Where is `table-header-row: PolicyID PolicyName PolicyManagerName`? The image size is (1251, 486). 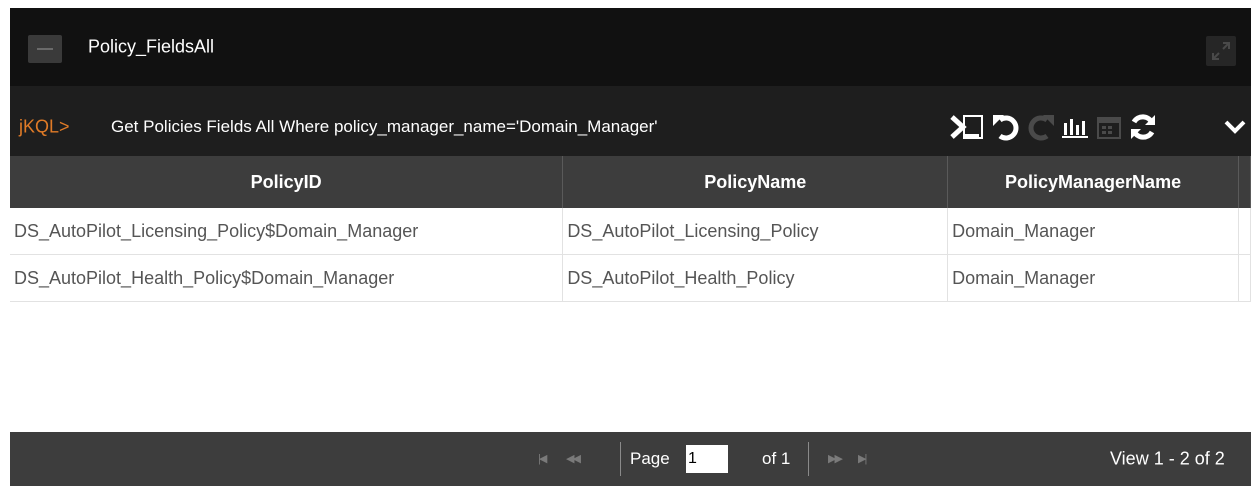
table-header-row: PolicyID PolicyName PolicyManagerName is located at coordinates (630, 182).